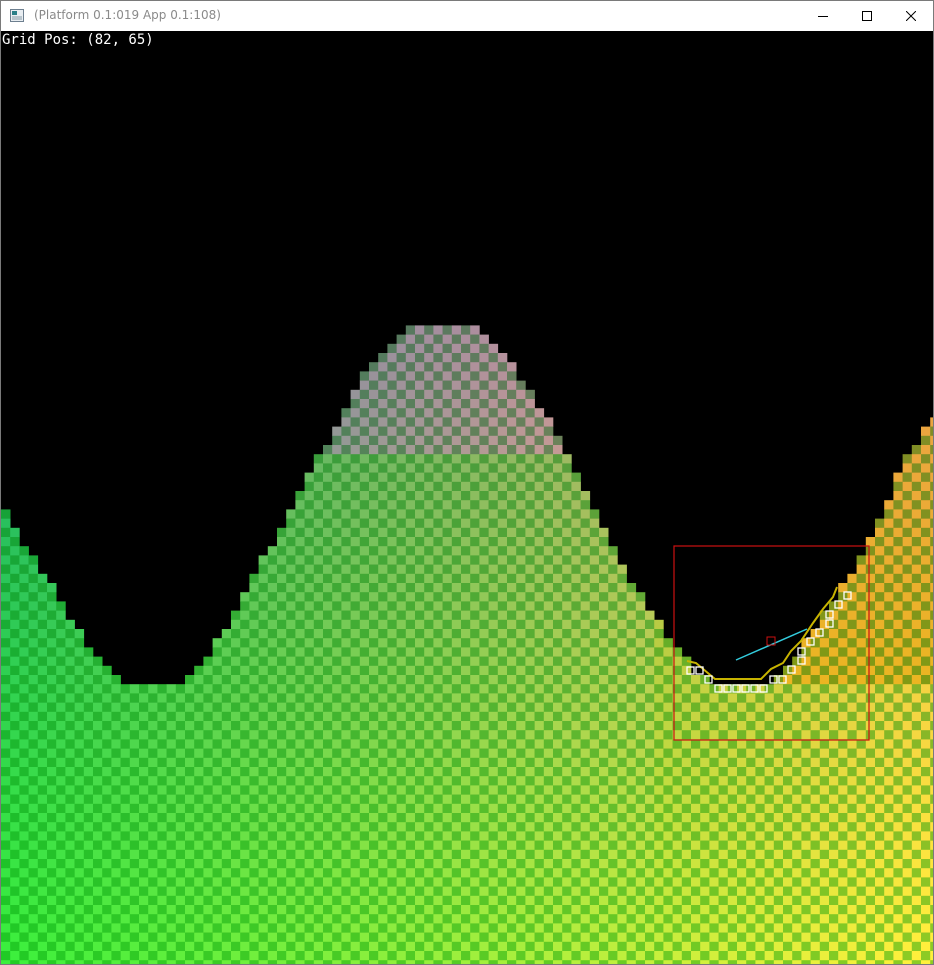  I want to click on window-title: (Platform 0.1:019 App 0.1:108), so click(127, 15).